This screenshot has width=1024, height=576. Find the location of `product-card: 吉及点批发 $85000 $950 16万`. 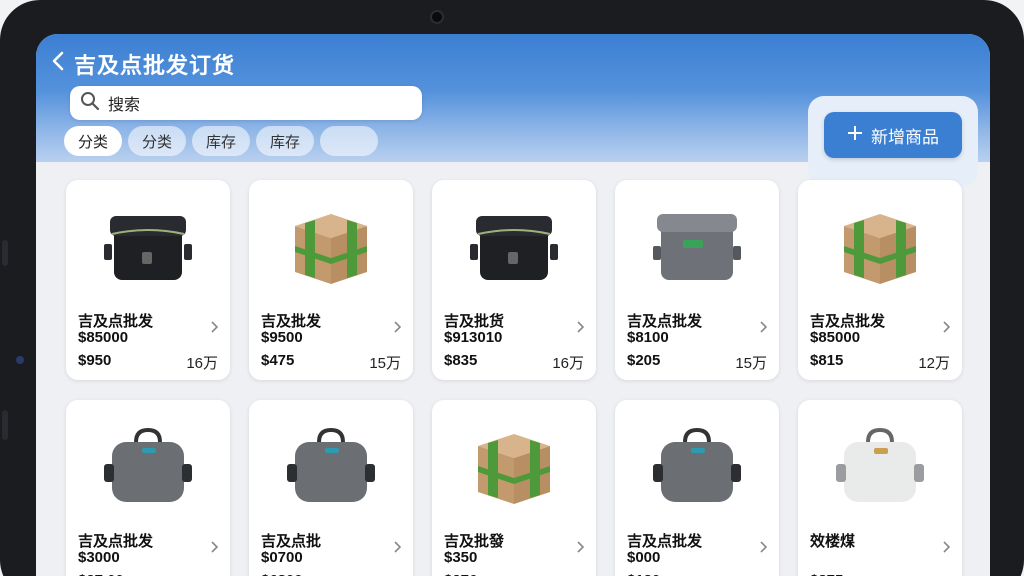

product-card: 吉及点批发 $85000 $950 16万 is located at coordinates (148, 280).